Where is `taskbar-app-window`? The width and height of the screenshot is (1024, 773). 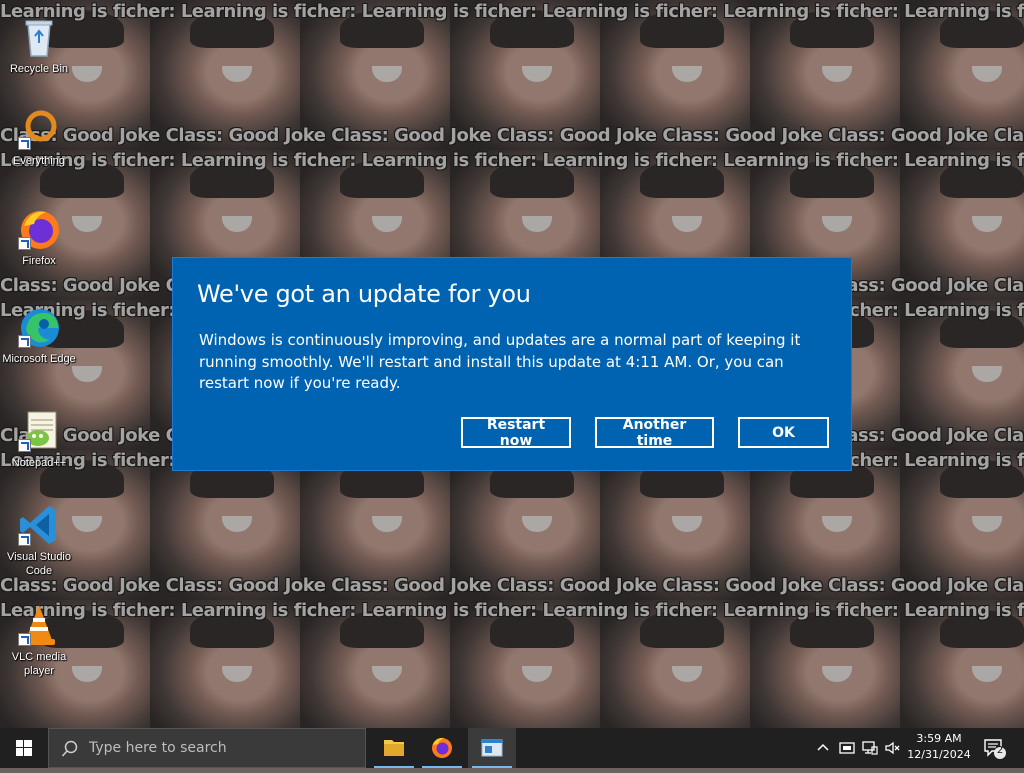
taskbar-app-window is located at coordinates (492, 748).